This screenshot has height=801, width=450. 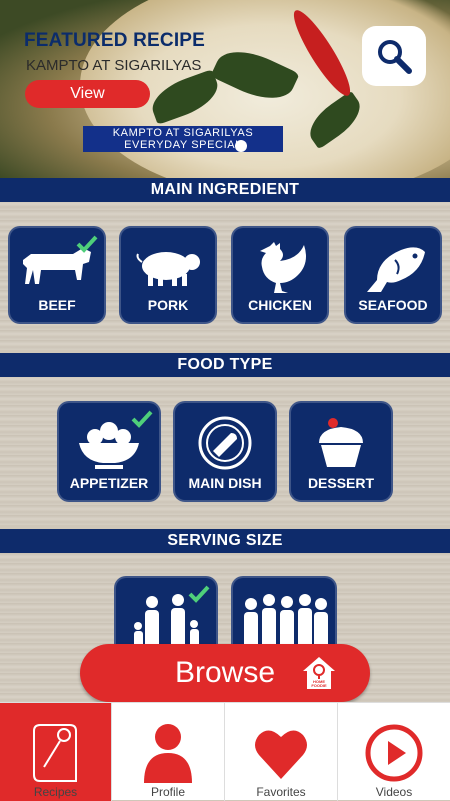 I want to click on fish-icon, so click(x=396, y=269).